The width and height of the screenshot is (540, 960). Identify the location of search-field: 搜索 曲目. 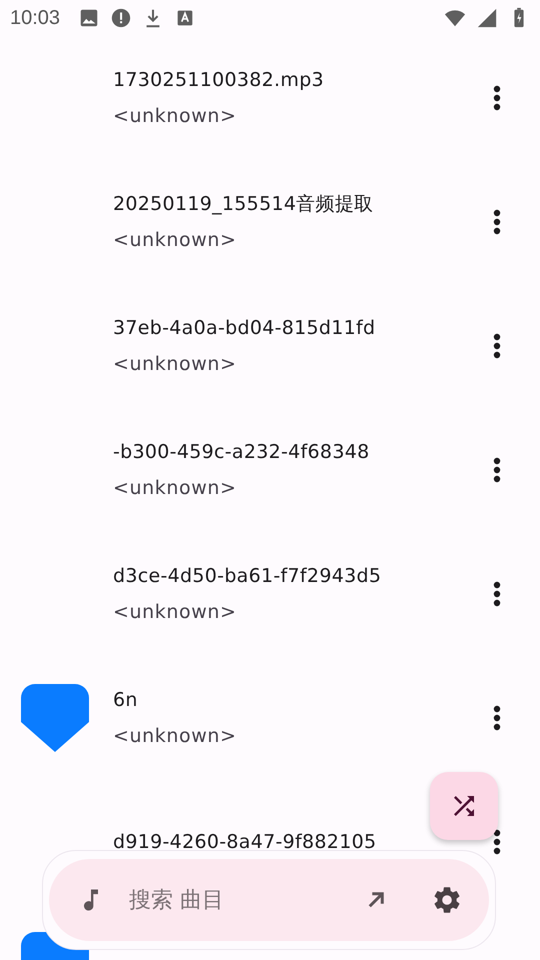
(244, 900).